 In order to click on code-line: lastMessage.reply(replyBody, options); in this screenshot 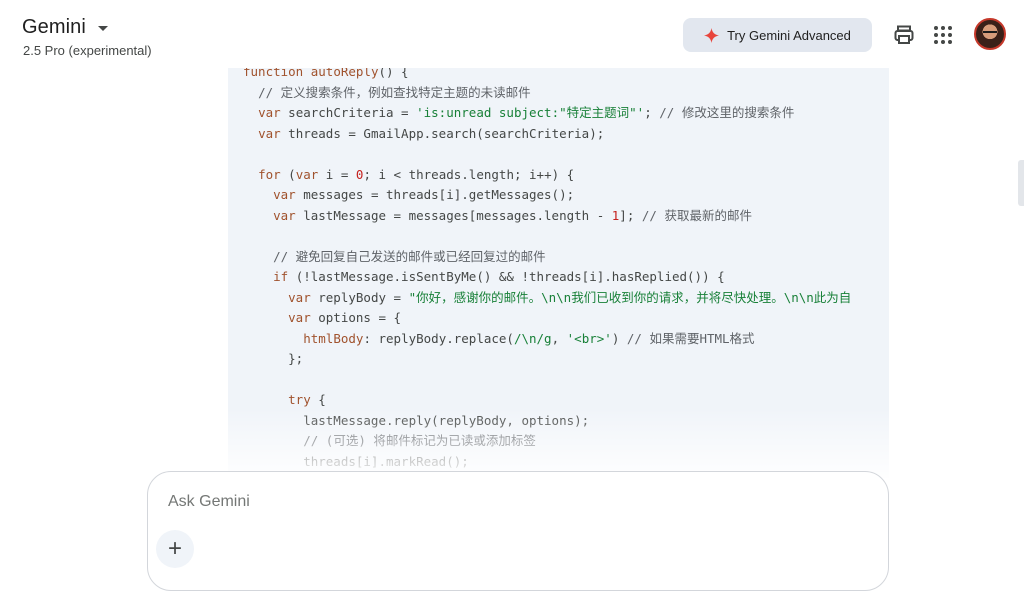, I will do `click(416, 420)`.